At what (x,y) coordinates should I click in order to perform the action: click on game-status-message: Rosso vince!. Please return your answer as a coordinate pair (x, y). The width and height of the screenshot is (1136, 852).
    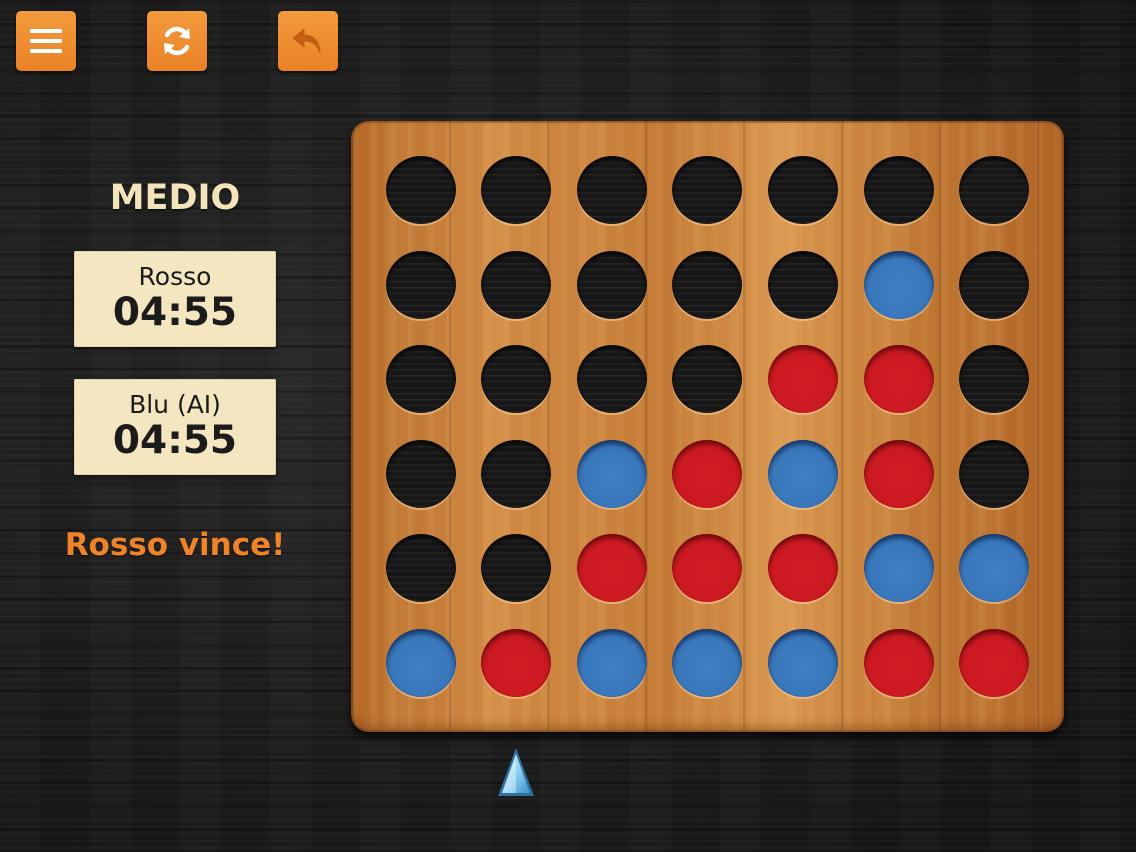
    Looking at the image, I should click on (175, 545).